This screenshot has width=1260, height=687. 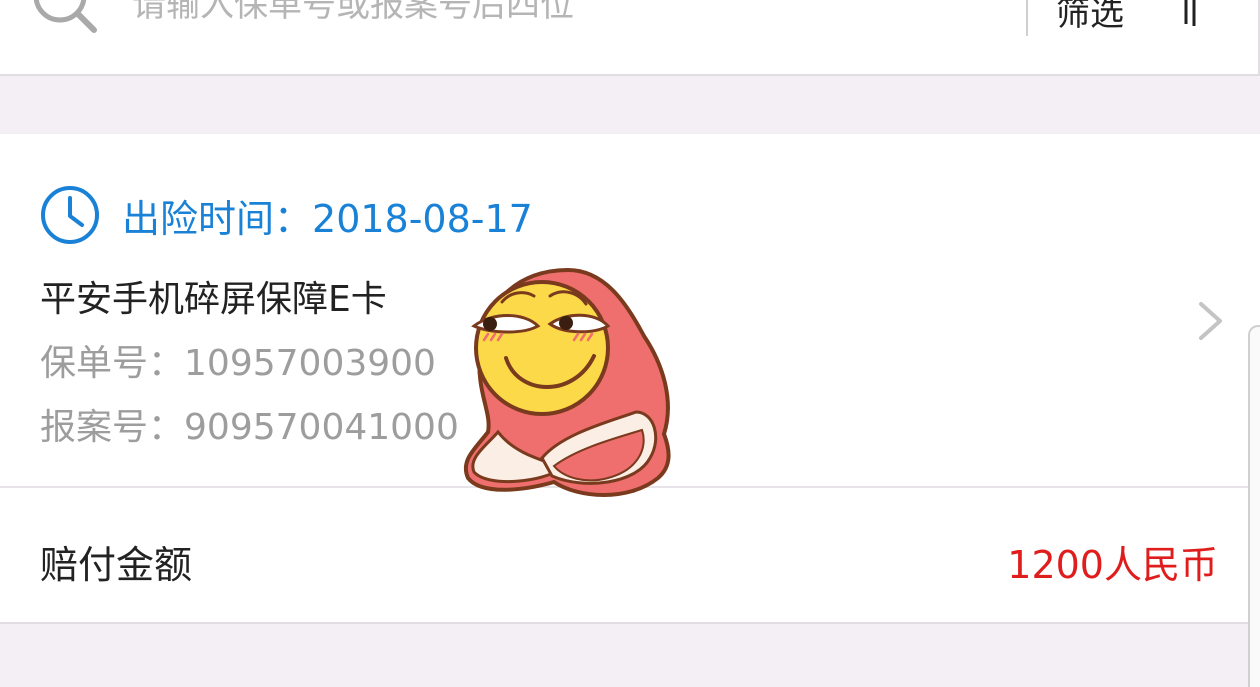 What do you see at coordinates (1190, 14) in the screenshot?
I see `filter-icon` at bounding box center [1190, 14].